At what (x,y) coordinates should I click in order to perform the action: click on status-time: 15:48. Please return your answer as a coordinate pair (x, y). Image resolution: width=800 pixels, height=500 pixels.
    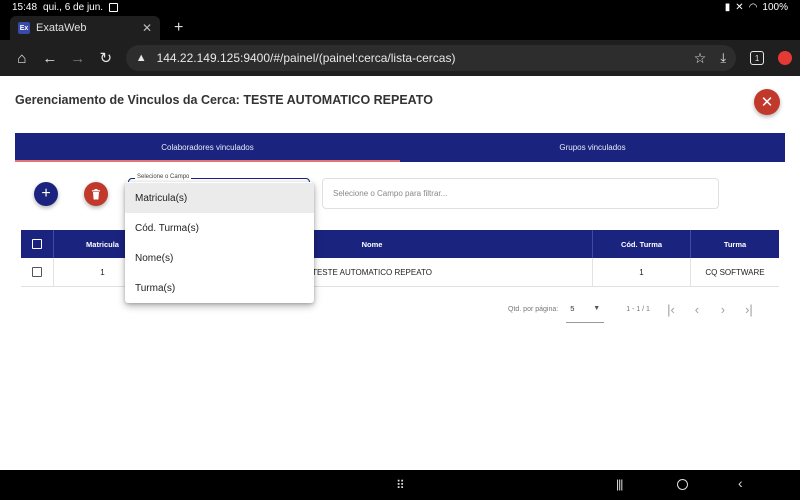
    Looking at the image, I should click on (25, 7).